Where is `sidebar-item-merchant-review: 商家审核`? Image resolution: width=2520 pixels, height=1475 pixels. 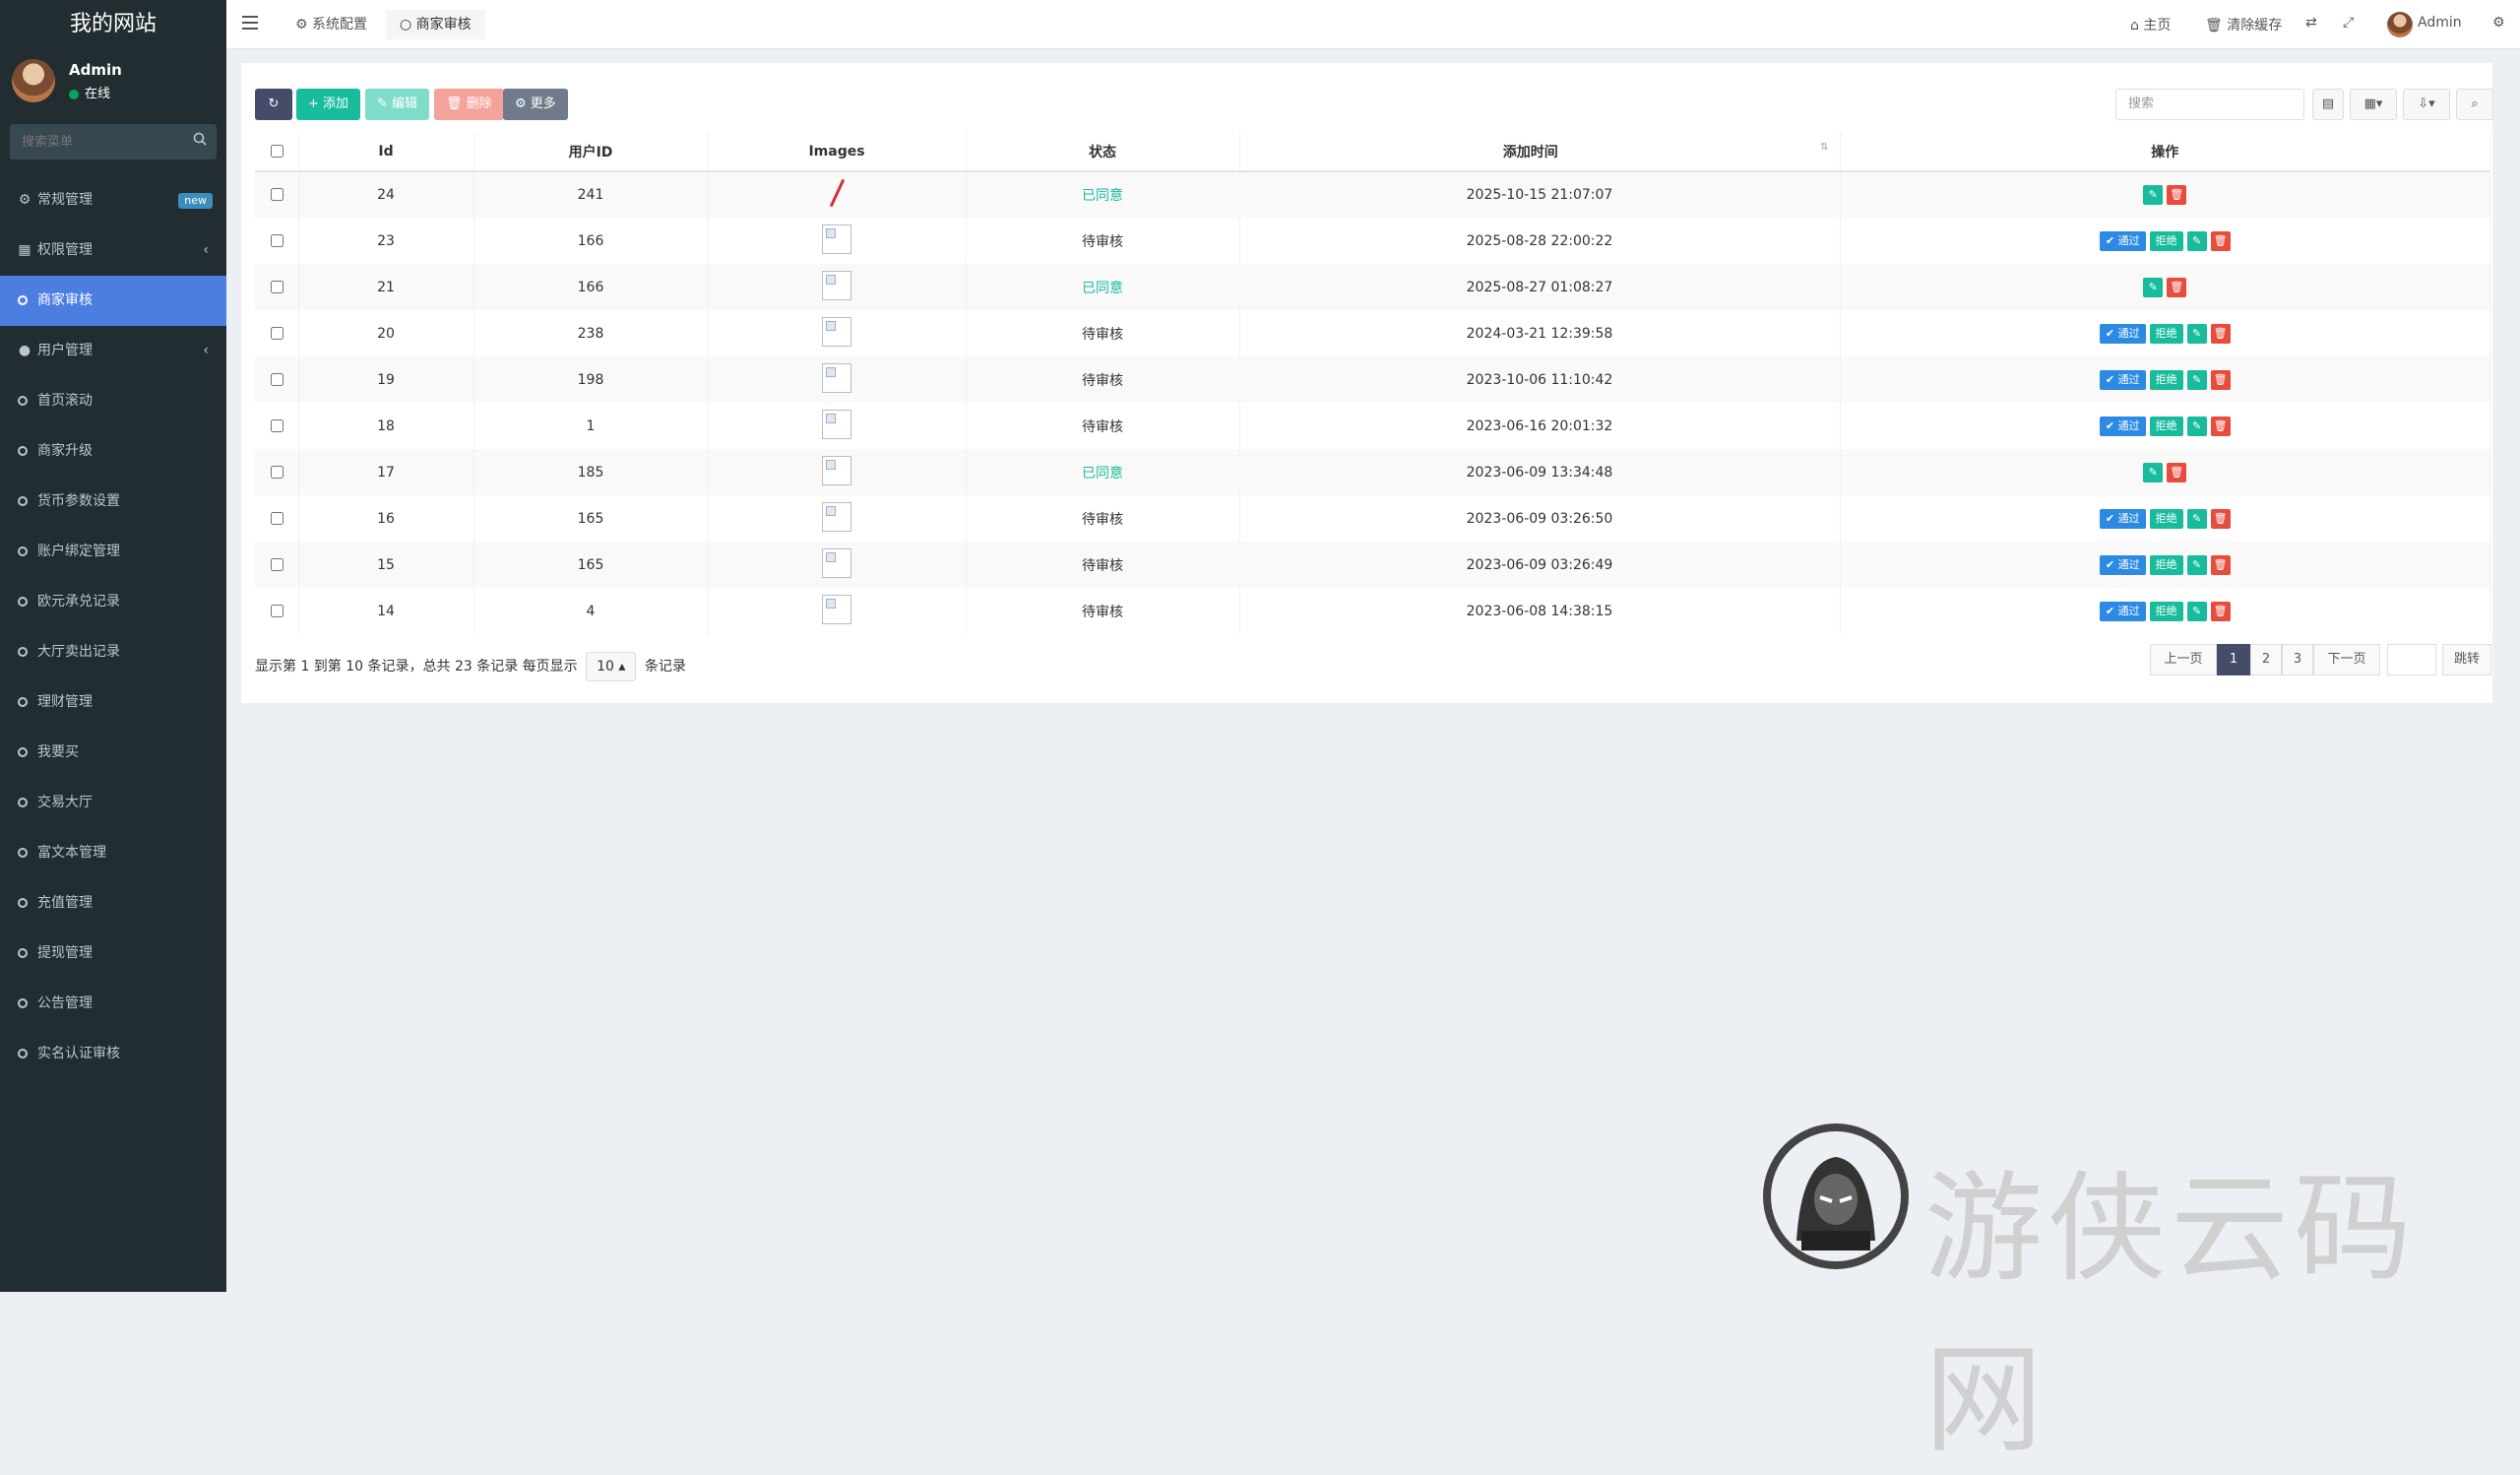 sidebar-item-merchant-review: 商家审核 is located at coordinates (113, 301).